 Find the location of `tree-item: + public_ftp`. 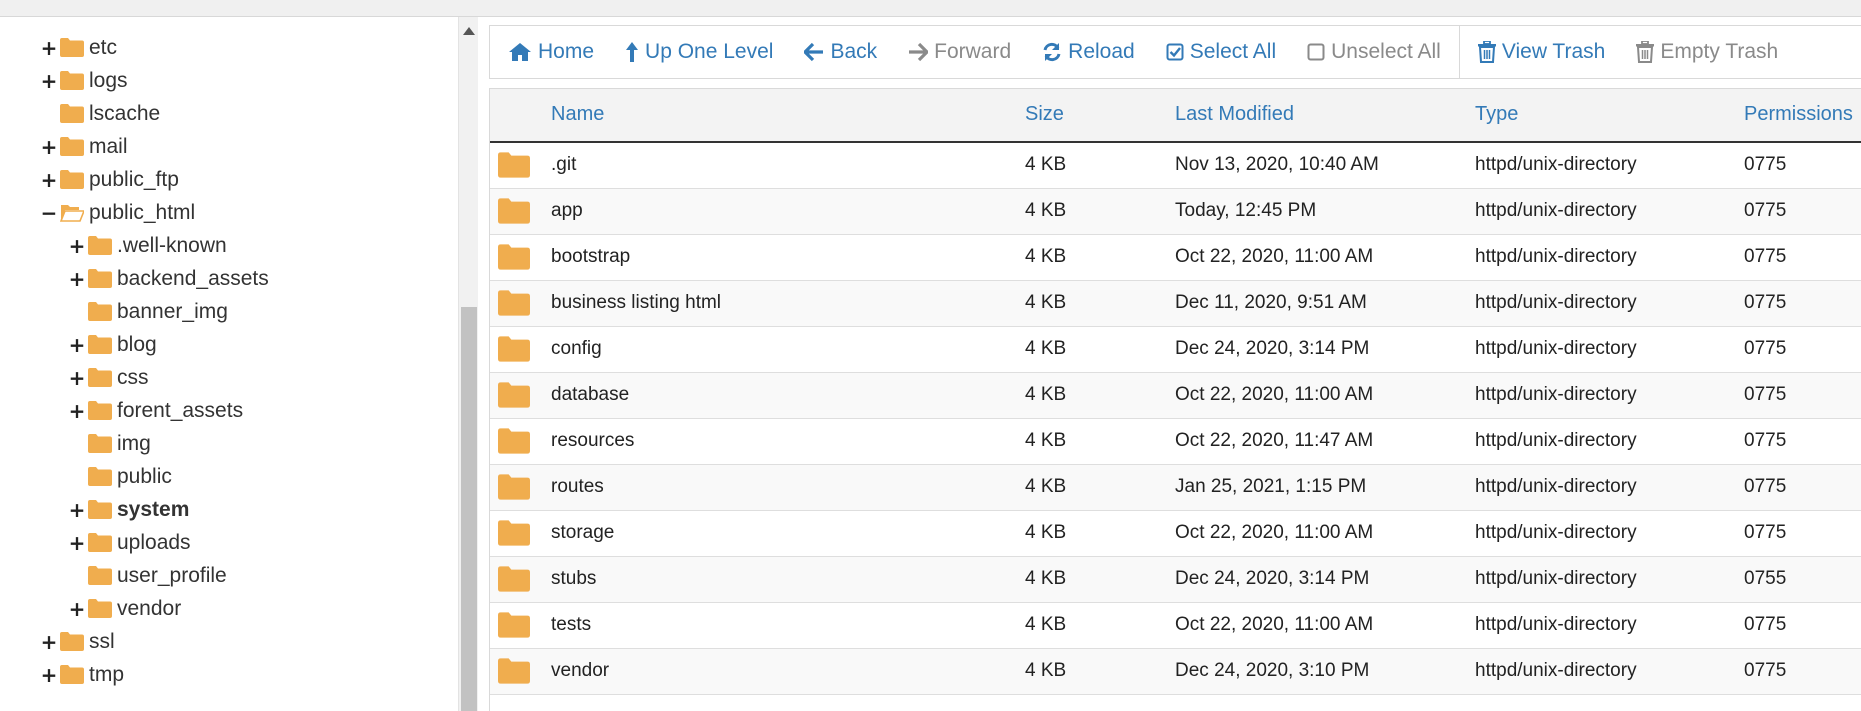

tree-item: + public_ftp is located at coordinates (109, 179).